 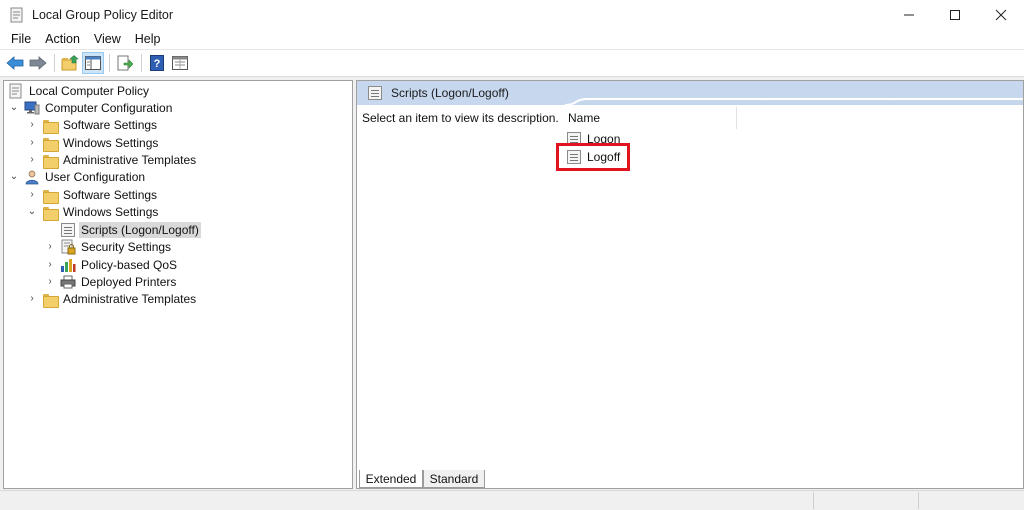 I want to click on show-hide-console-tree-button, so click(x=93, y=63).